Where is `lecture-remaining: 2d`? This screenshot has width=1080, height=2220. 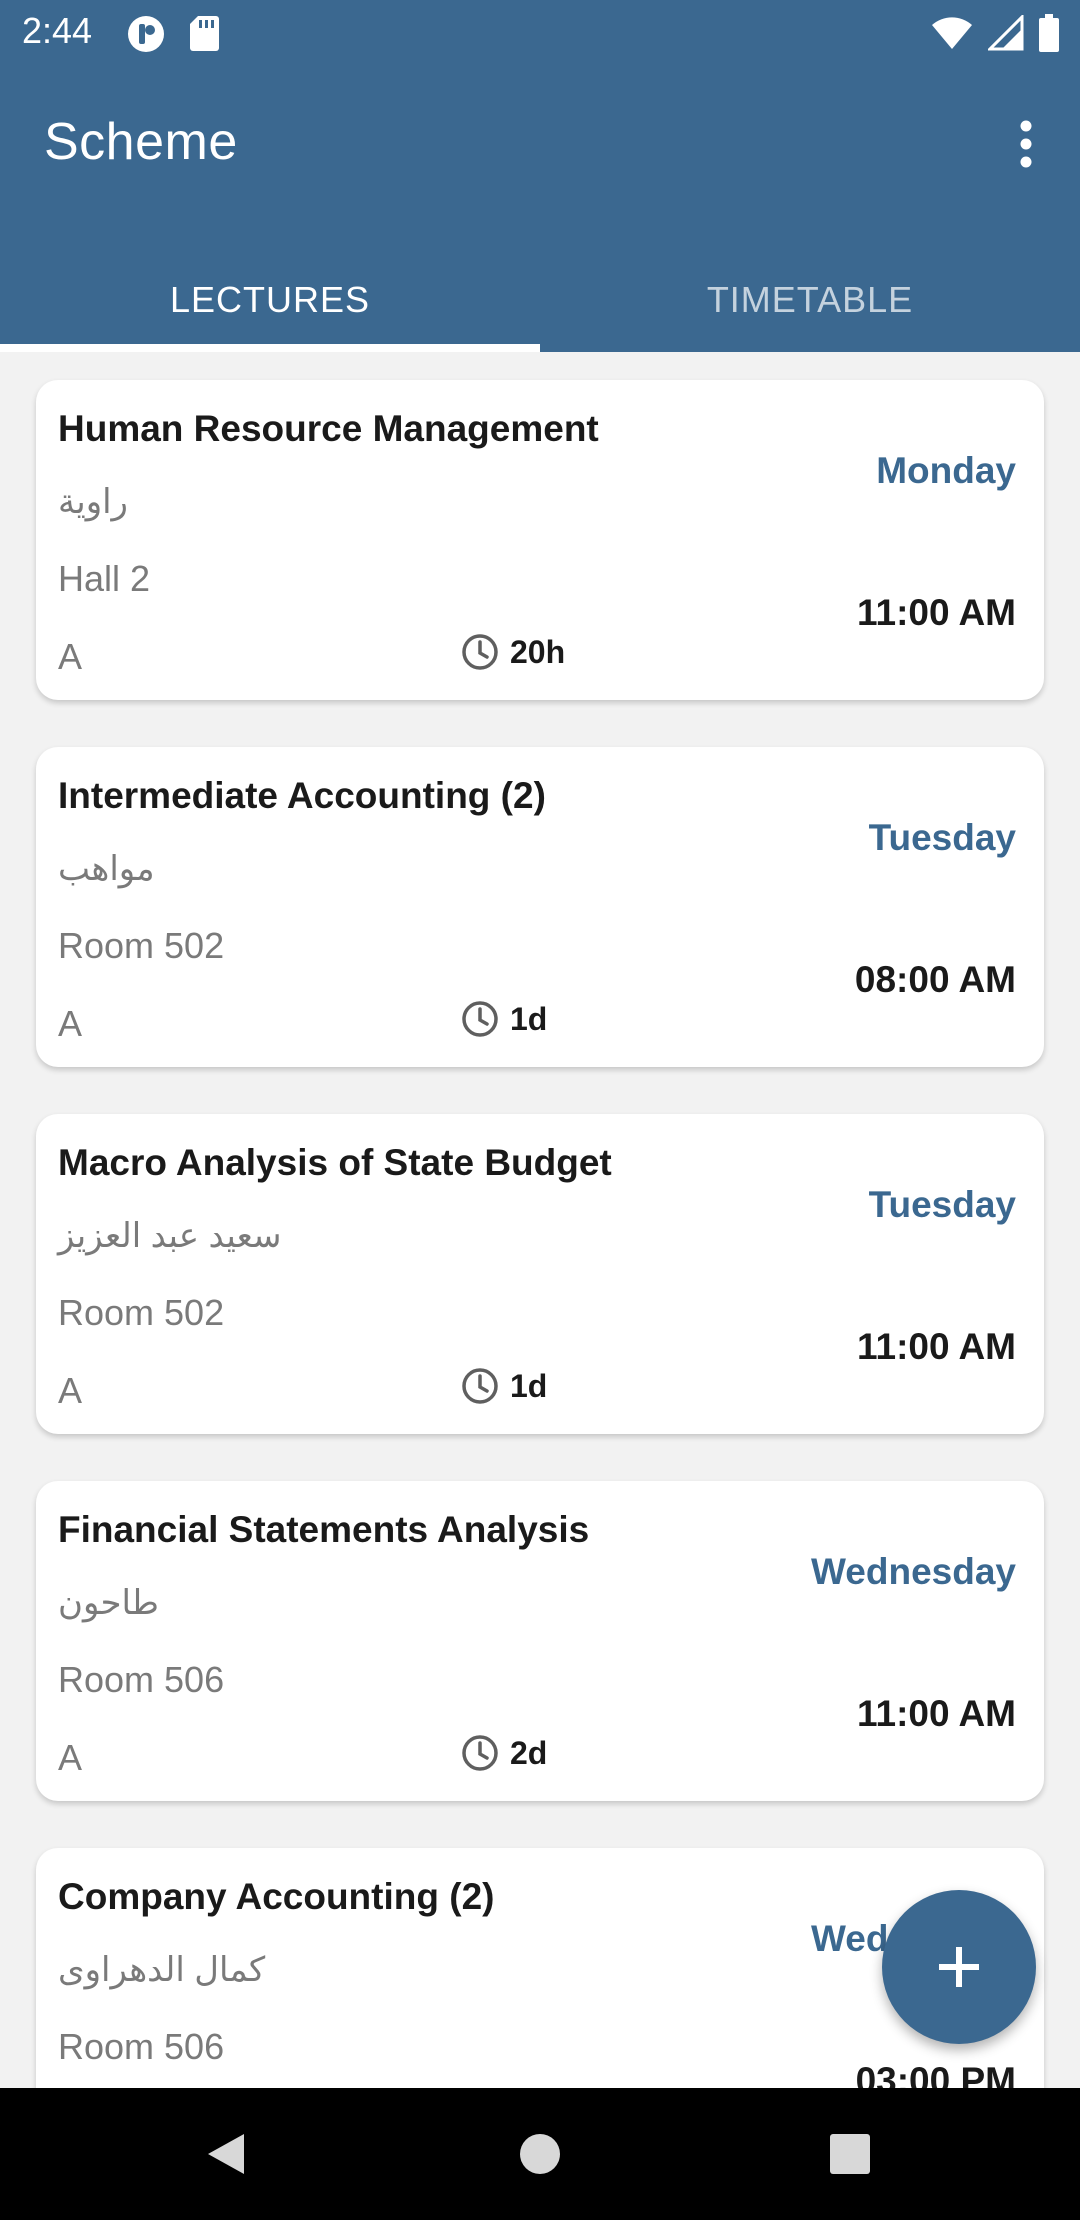 lecture-remaining: 2d is located at coordinates (503, 1753).